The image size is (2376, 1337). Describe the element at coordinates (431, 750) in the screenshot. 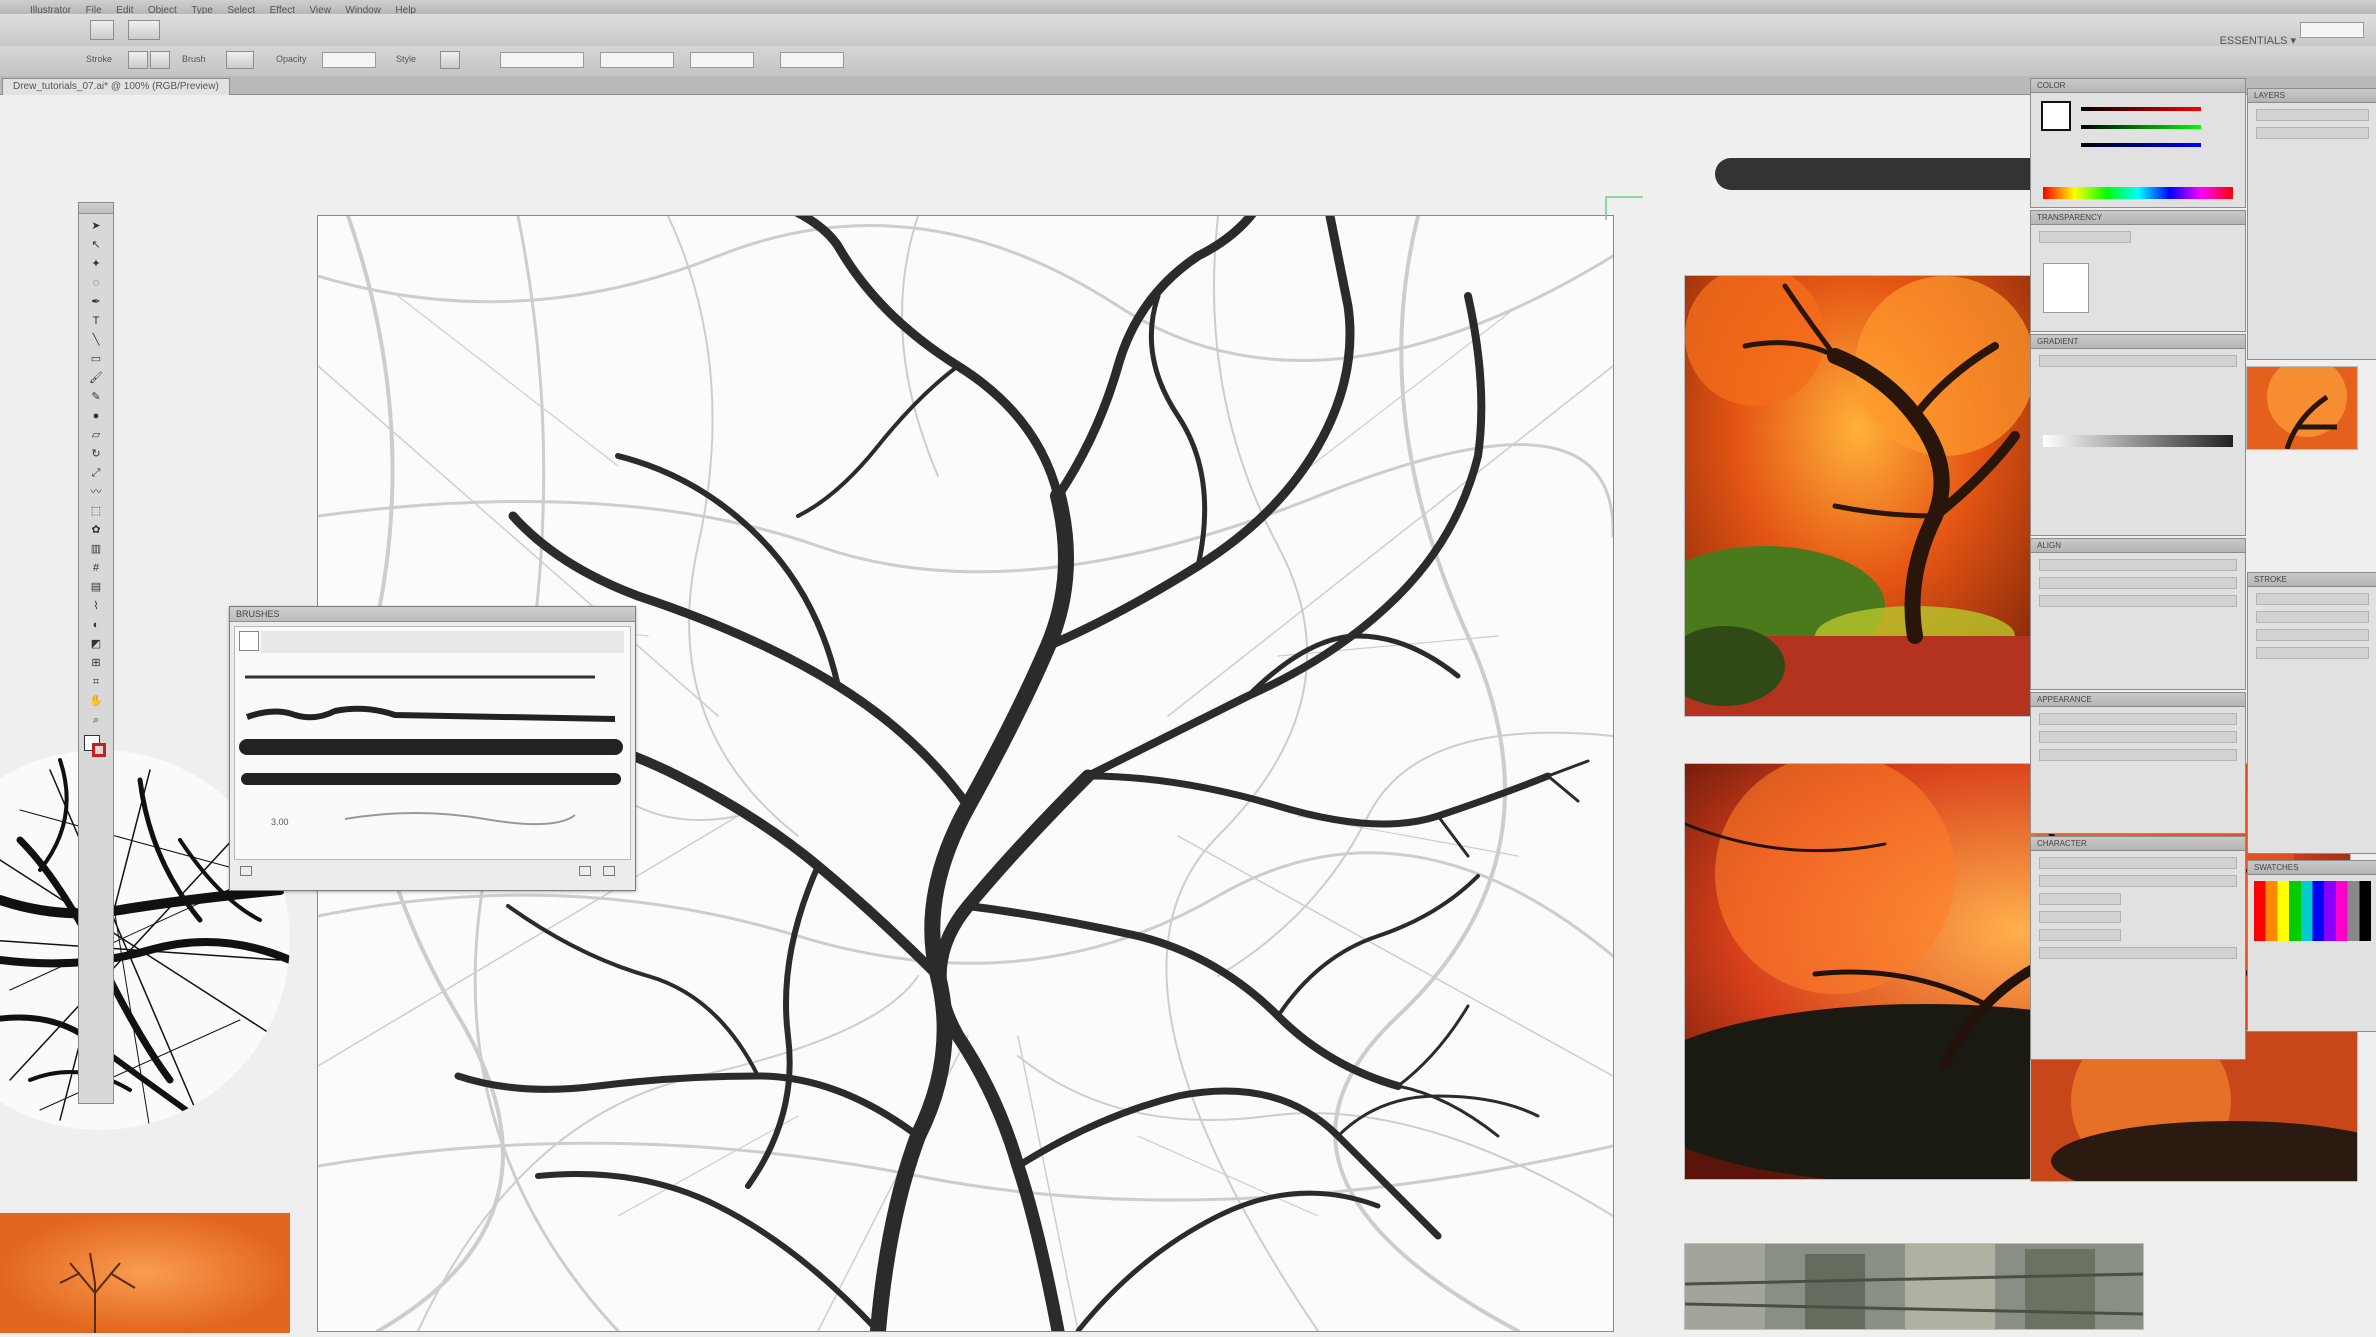

I see `brush-strokes-preview` at that location.